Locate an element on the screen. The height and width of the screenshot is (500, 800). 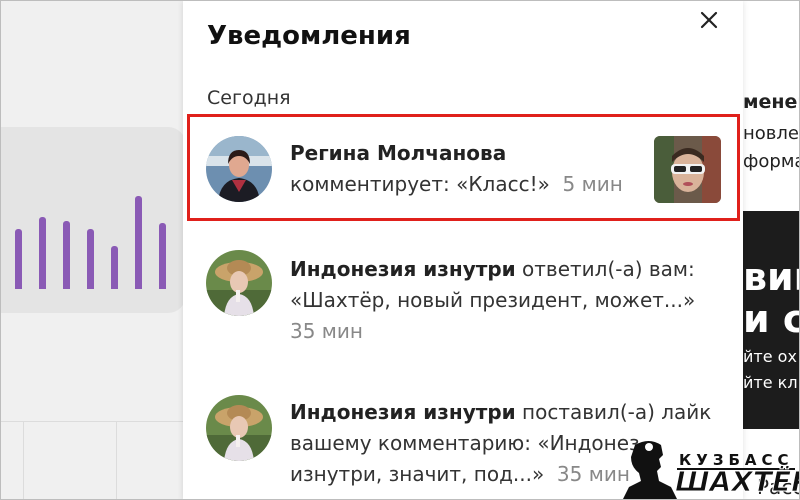
watermark-logo: КУЗБАСС ШАХТЁР is located at coordinates (709, 468).